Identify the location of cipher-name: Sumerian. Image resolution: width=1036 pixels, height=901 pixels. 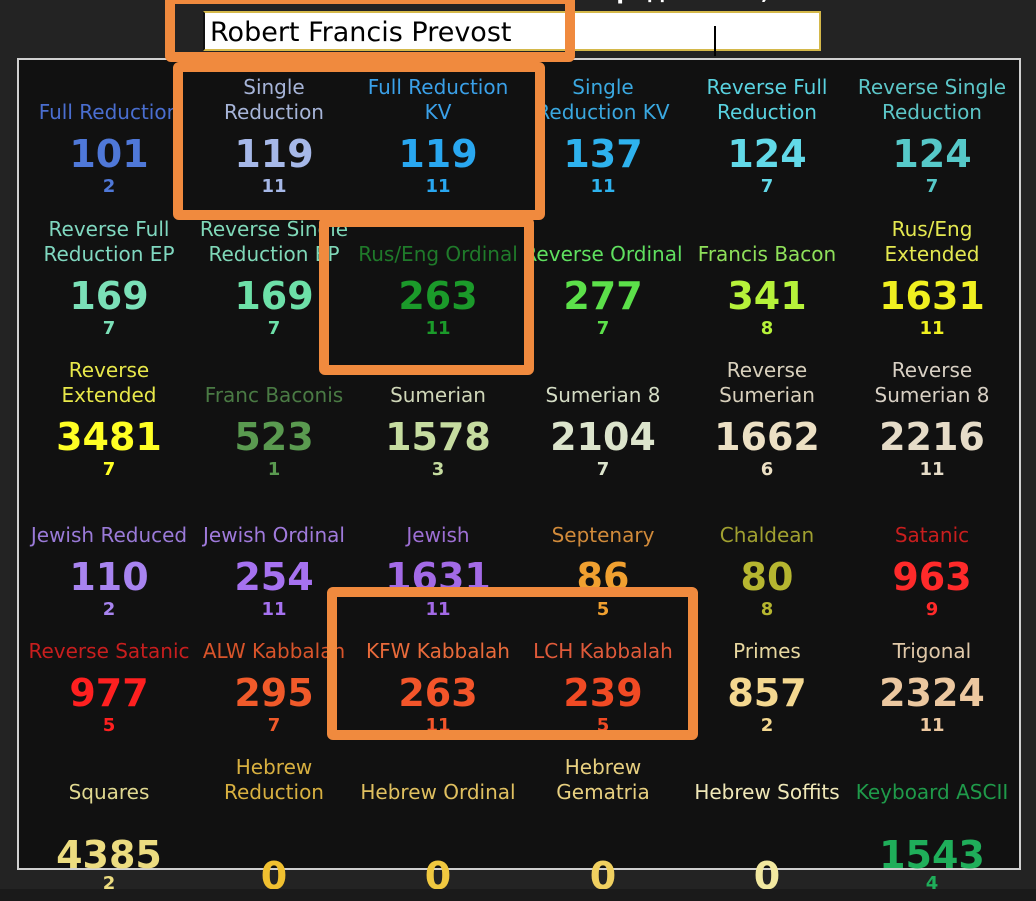
(438, 395).